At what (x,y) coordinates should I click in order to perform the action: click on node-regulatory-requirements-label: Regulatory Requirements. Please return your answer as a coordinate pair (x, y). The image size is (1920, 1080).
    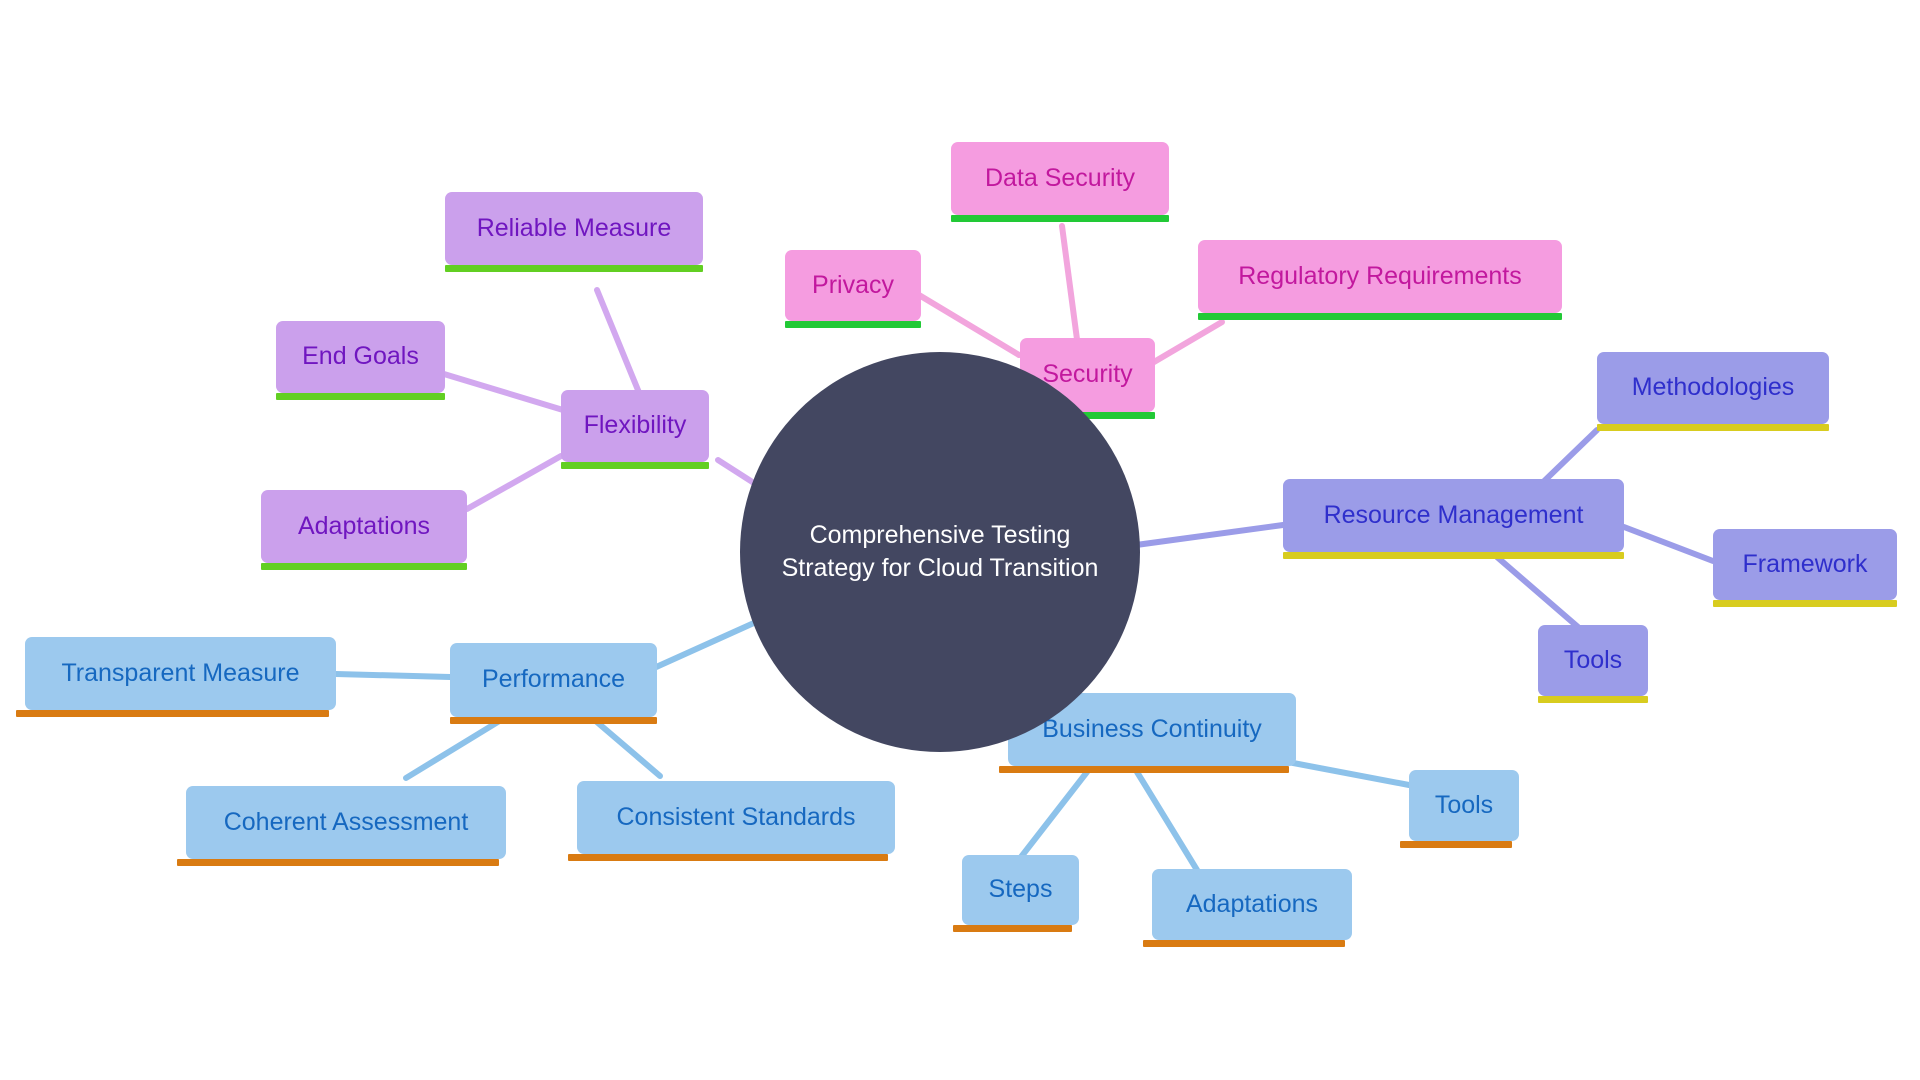
    Looking at the image, I should click on (1380, 275).